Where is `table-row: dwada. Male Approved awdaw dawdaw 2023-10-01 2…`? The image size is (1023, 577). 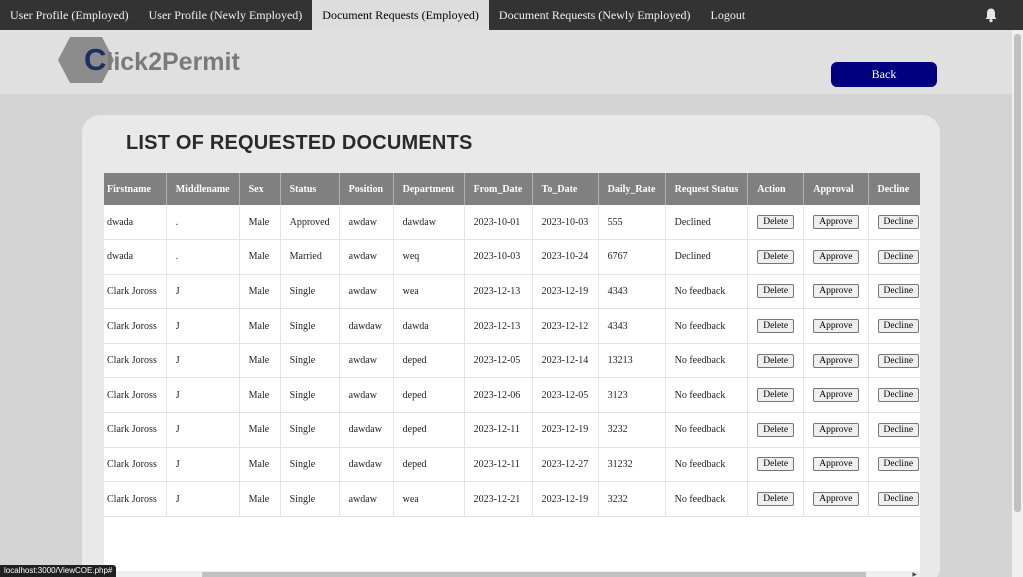
table-row: dwada. Male Approved awdaw dawdaw 2023-10-01 2… is located at coordinates (512, 223).